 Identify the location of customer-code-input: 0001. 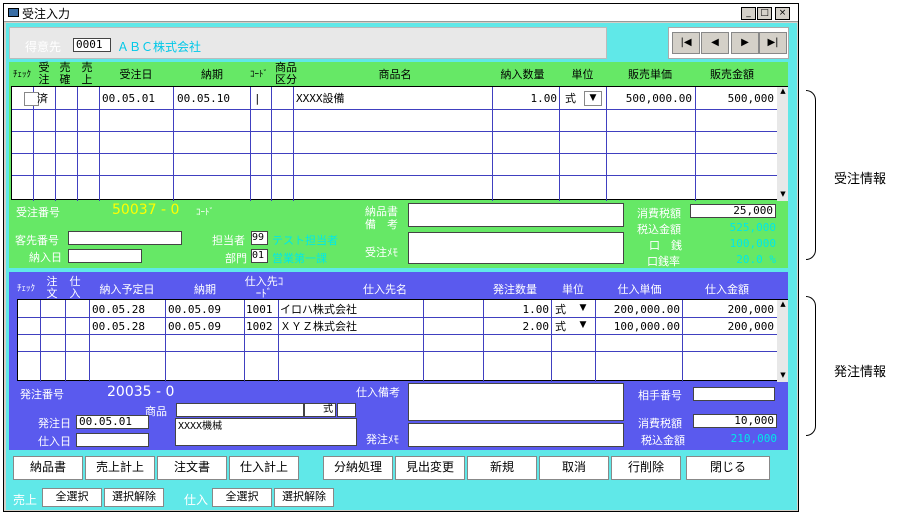
(92, 45).